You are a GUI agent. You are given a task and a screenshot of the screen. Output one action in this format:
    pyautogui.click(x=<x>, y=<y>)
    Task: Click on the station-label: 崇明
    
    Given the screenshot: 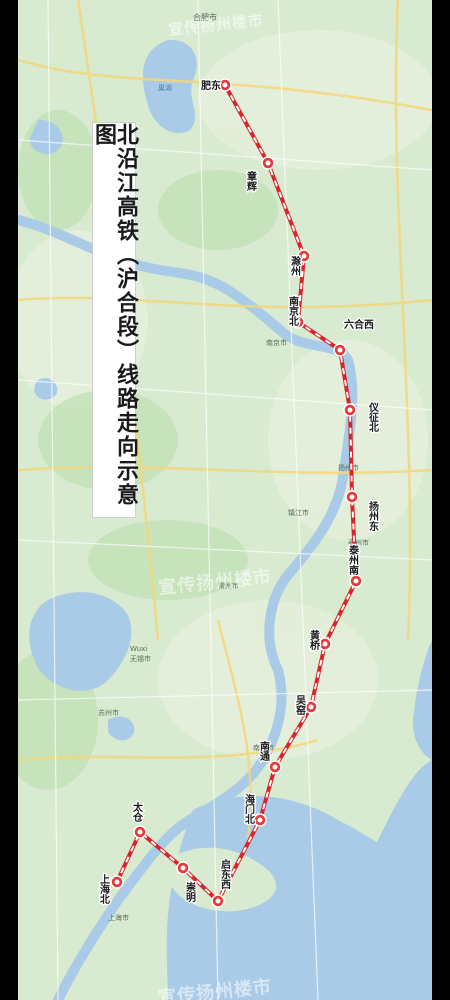 What is the action you would take?
    pyautogui.click(x=190, y=892)
    